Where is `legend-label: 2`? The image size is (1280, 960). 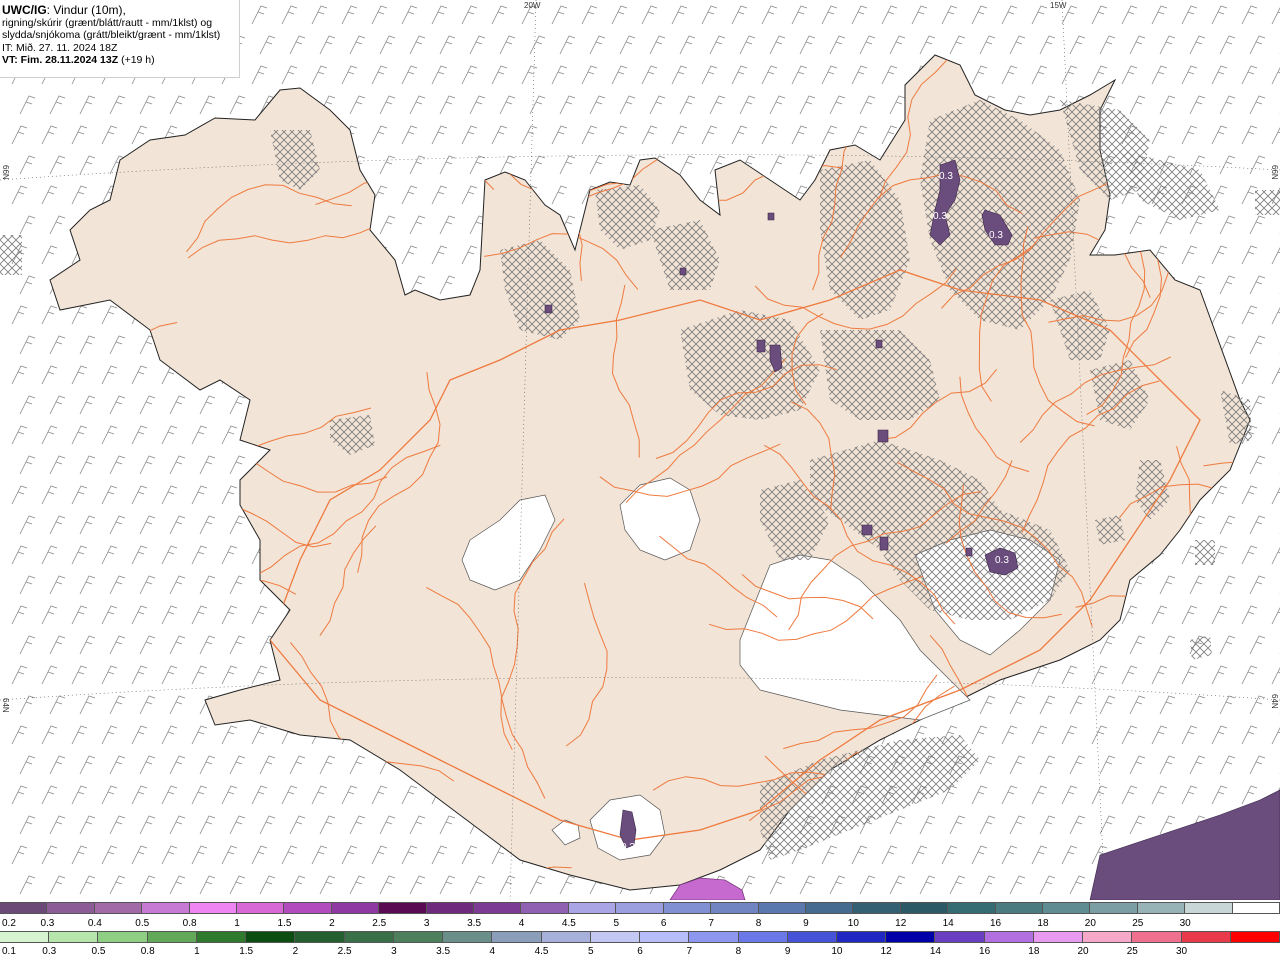 legend-label: 2 is located at coordinates (332, 923).